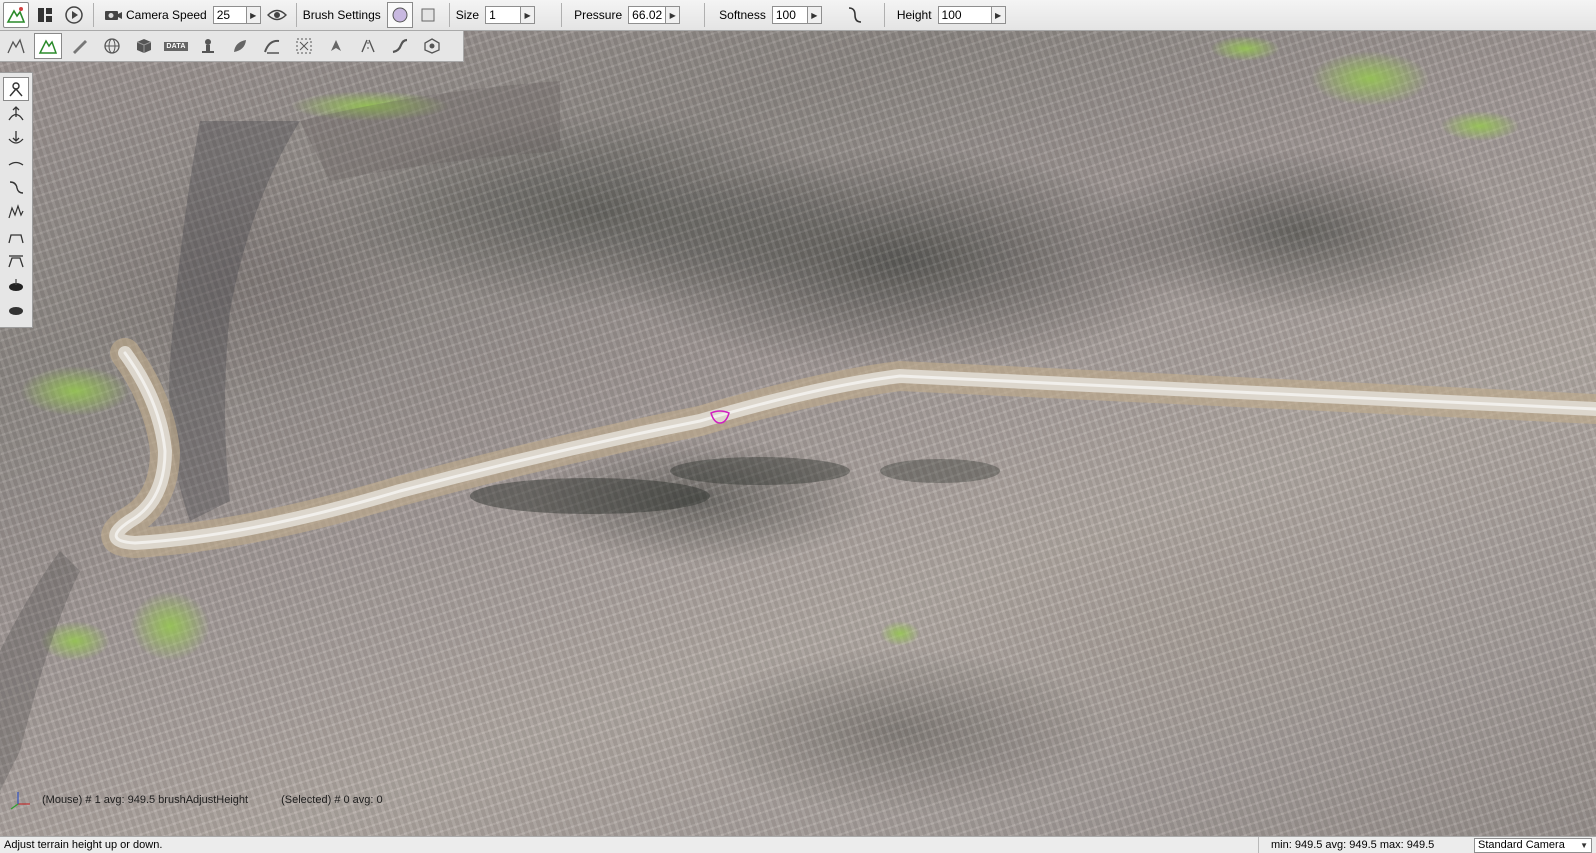 This screenshot has width=1596, height=853. I want to click on softness-spin-icon: ▶, so click(814, 15).